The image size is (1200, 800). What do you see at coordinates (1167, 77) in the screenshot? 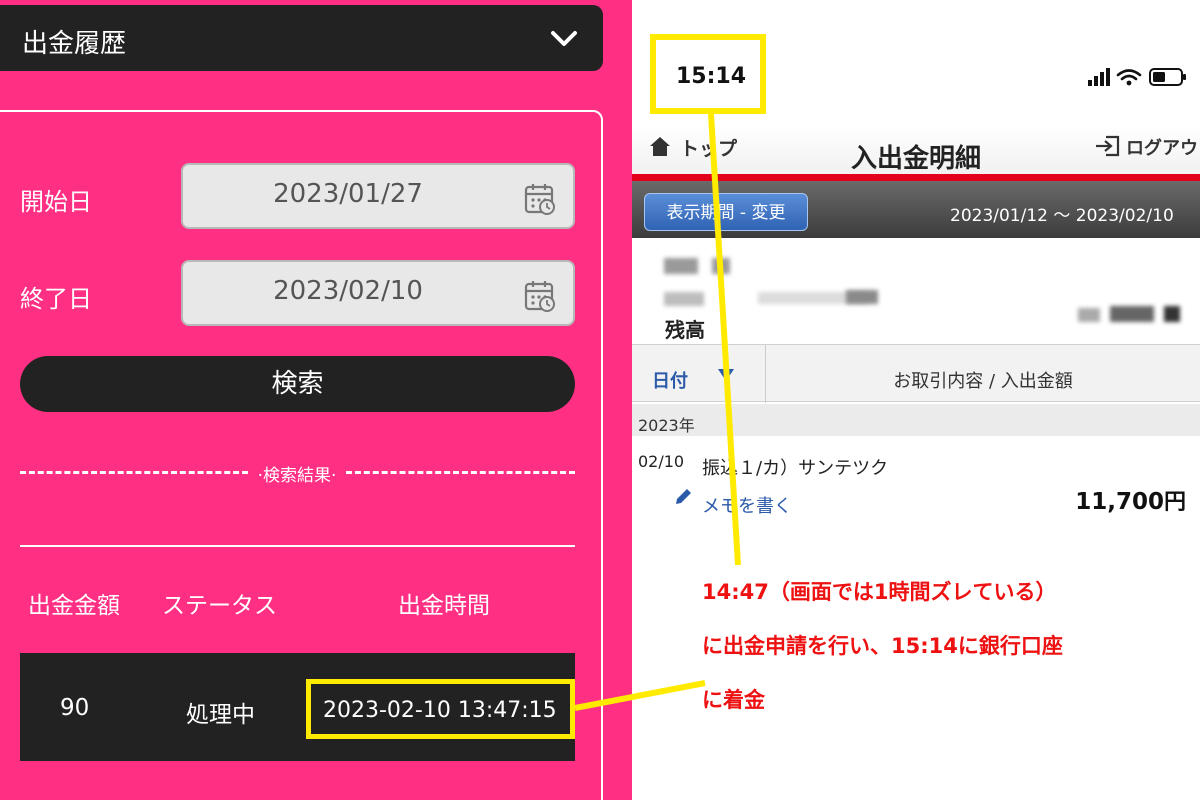
I see `battery-icon` at bounding box center [1167, 77].